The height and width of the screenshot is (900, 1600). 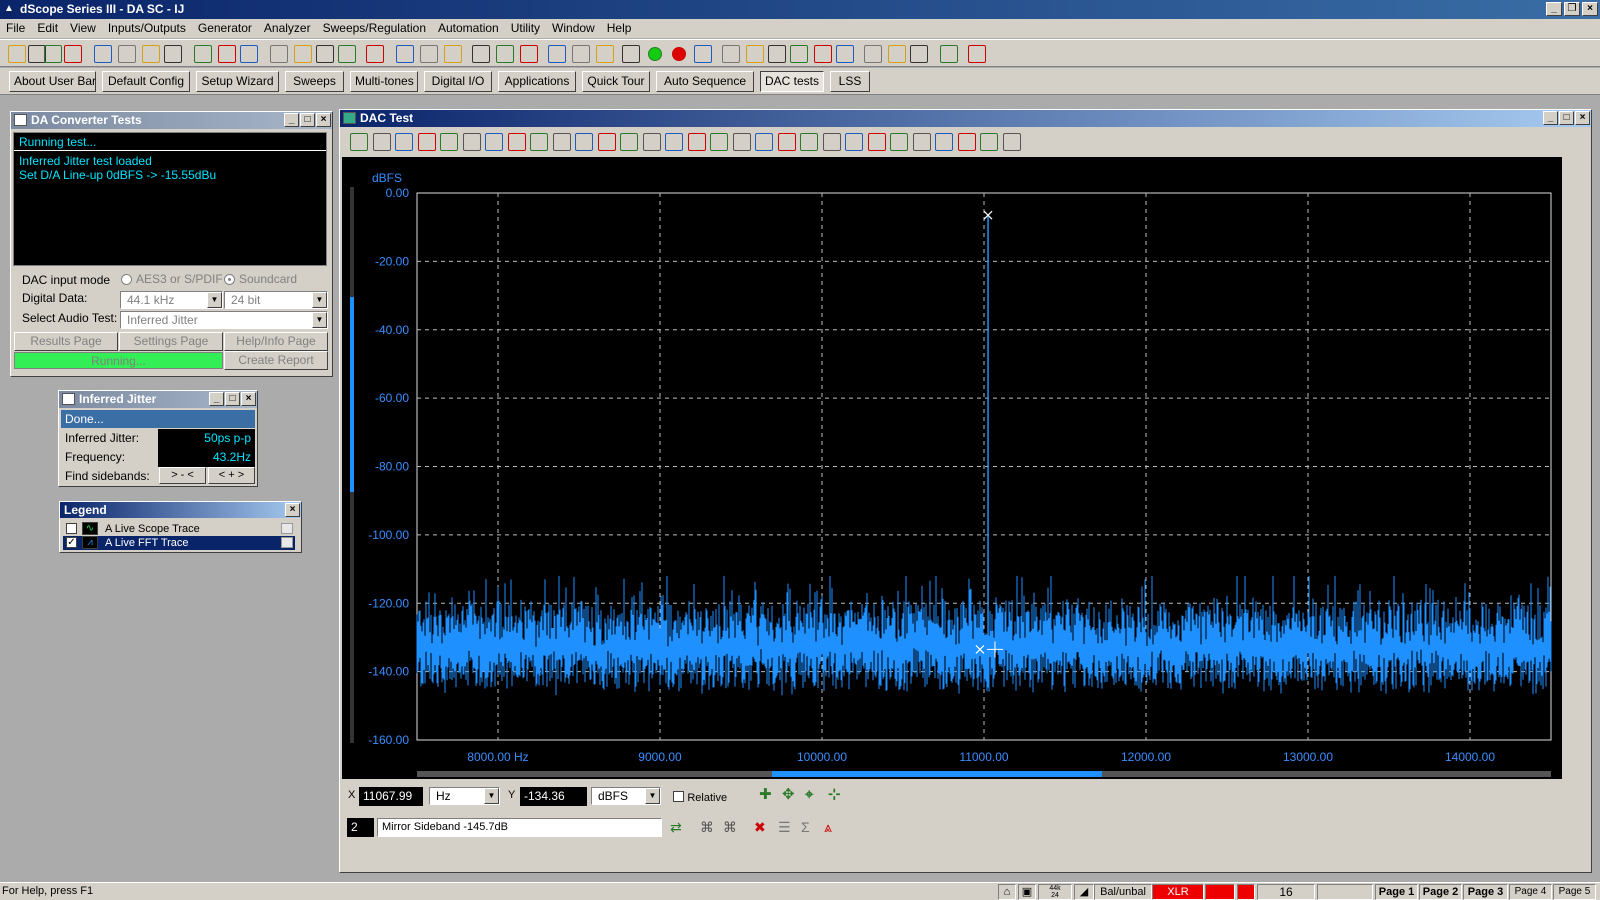 What do you see at coordinates (1566, 118) in the screenshot?
I see `dac-test-maximize-button: □` at bounding box center [1566, 118].